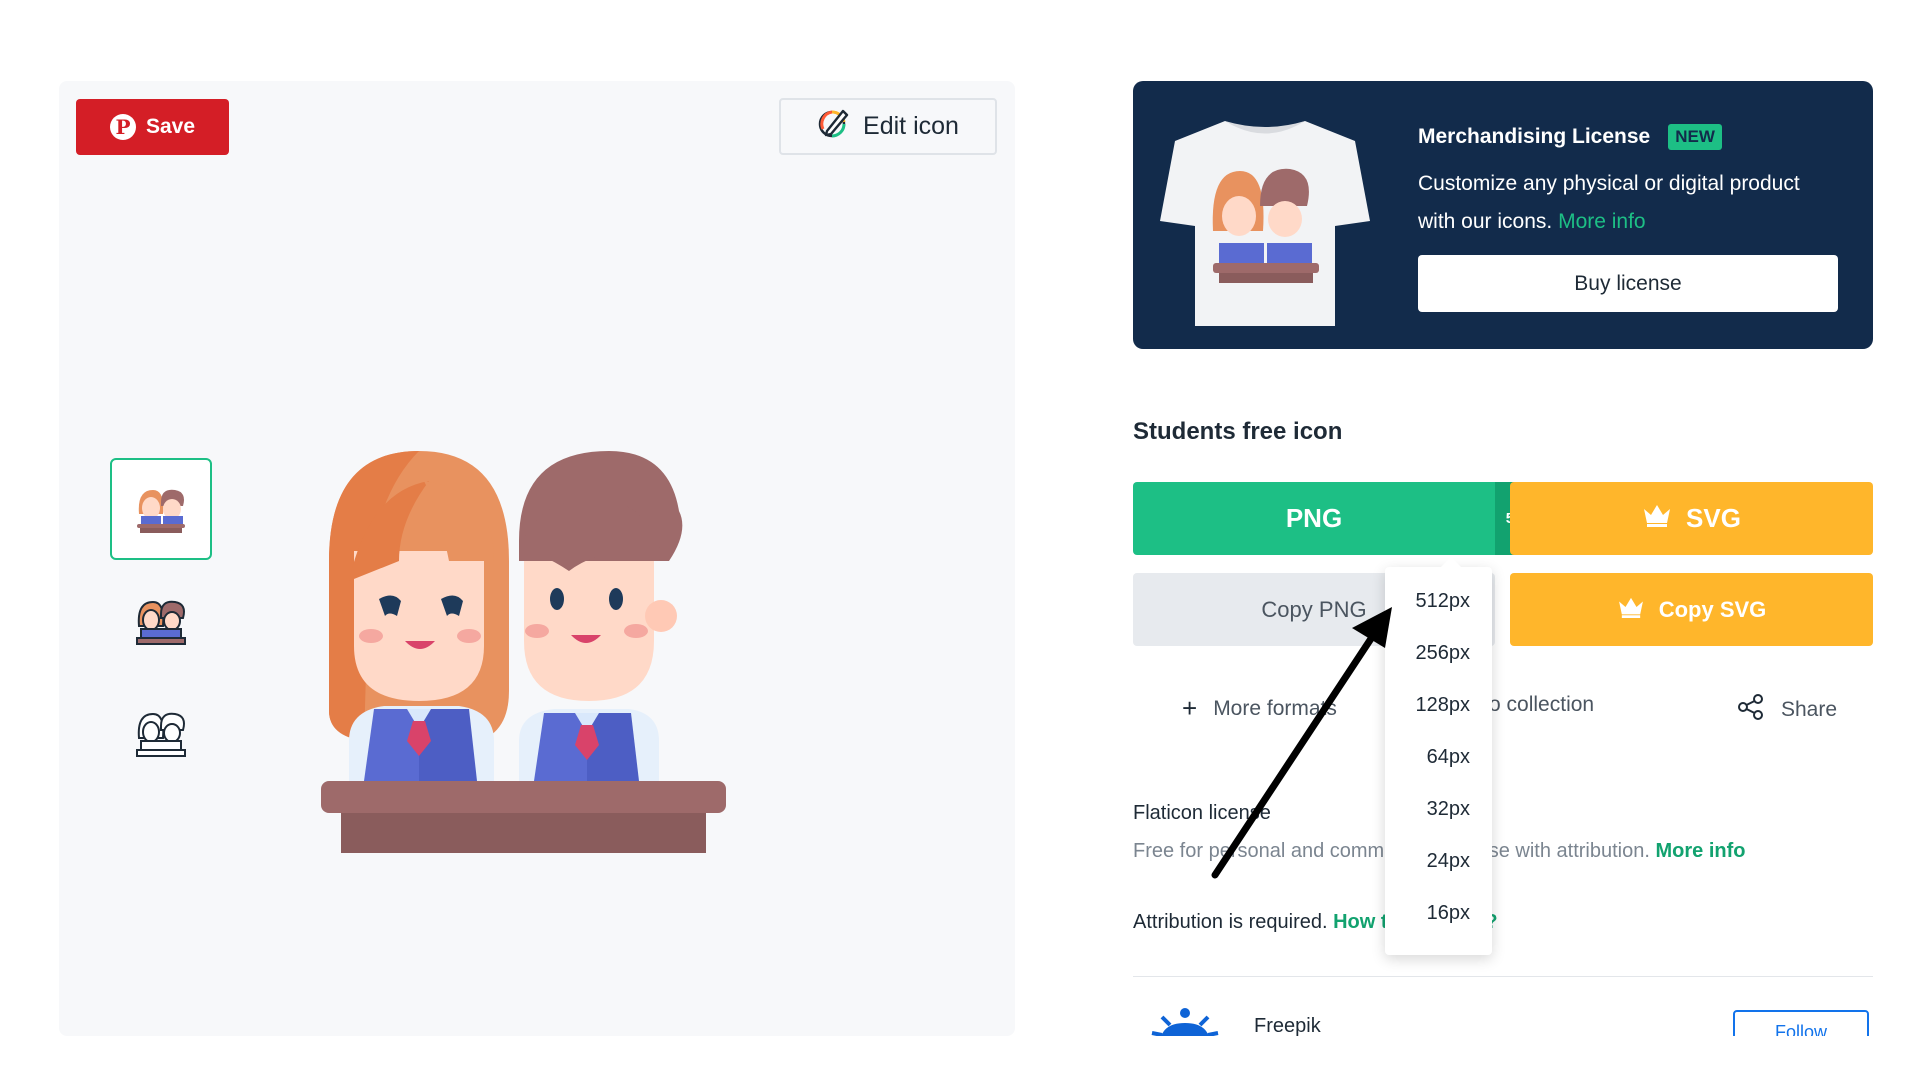 Image resolution: width=1920 pixels, height=1080 pixels. I want to click on thumbnail-lineal, so click(161, 733).